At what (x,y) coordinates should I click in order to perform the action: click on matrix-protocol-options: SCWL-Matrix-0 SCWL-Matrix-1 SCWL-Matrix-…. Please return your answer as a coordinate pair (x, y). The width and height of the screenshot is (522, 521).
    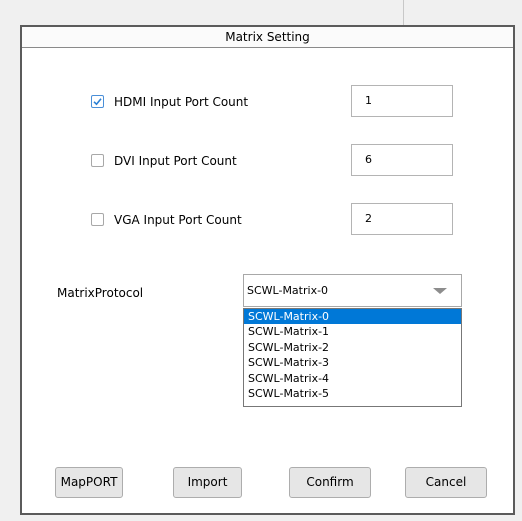
    Looking at the image, I should click on (352, 357).